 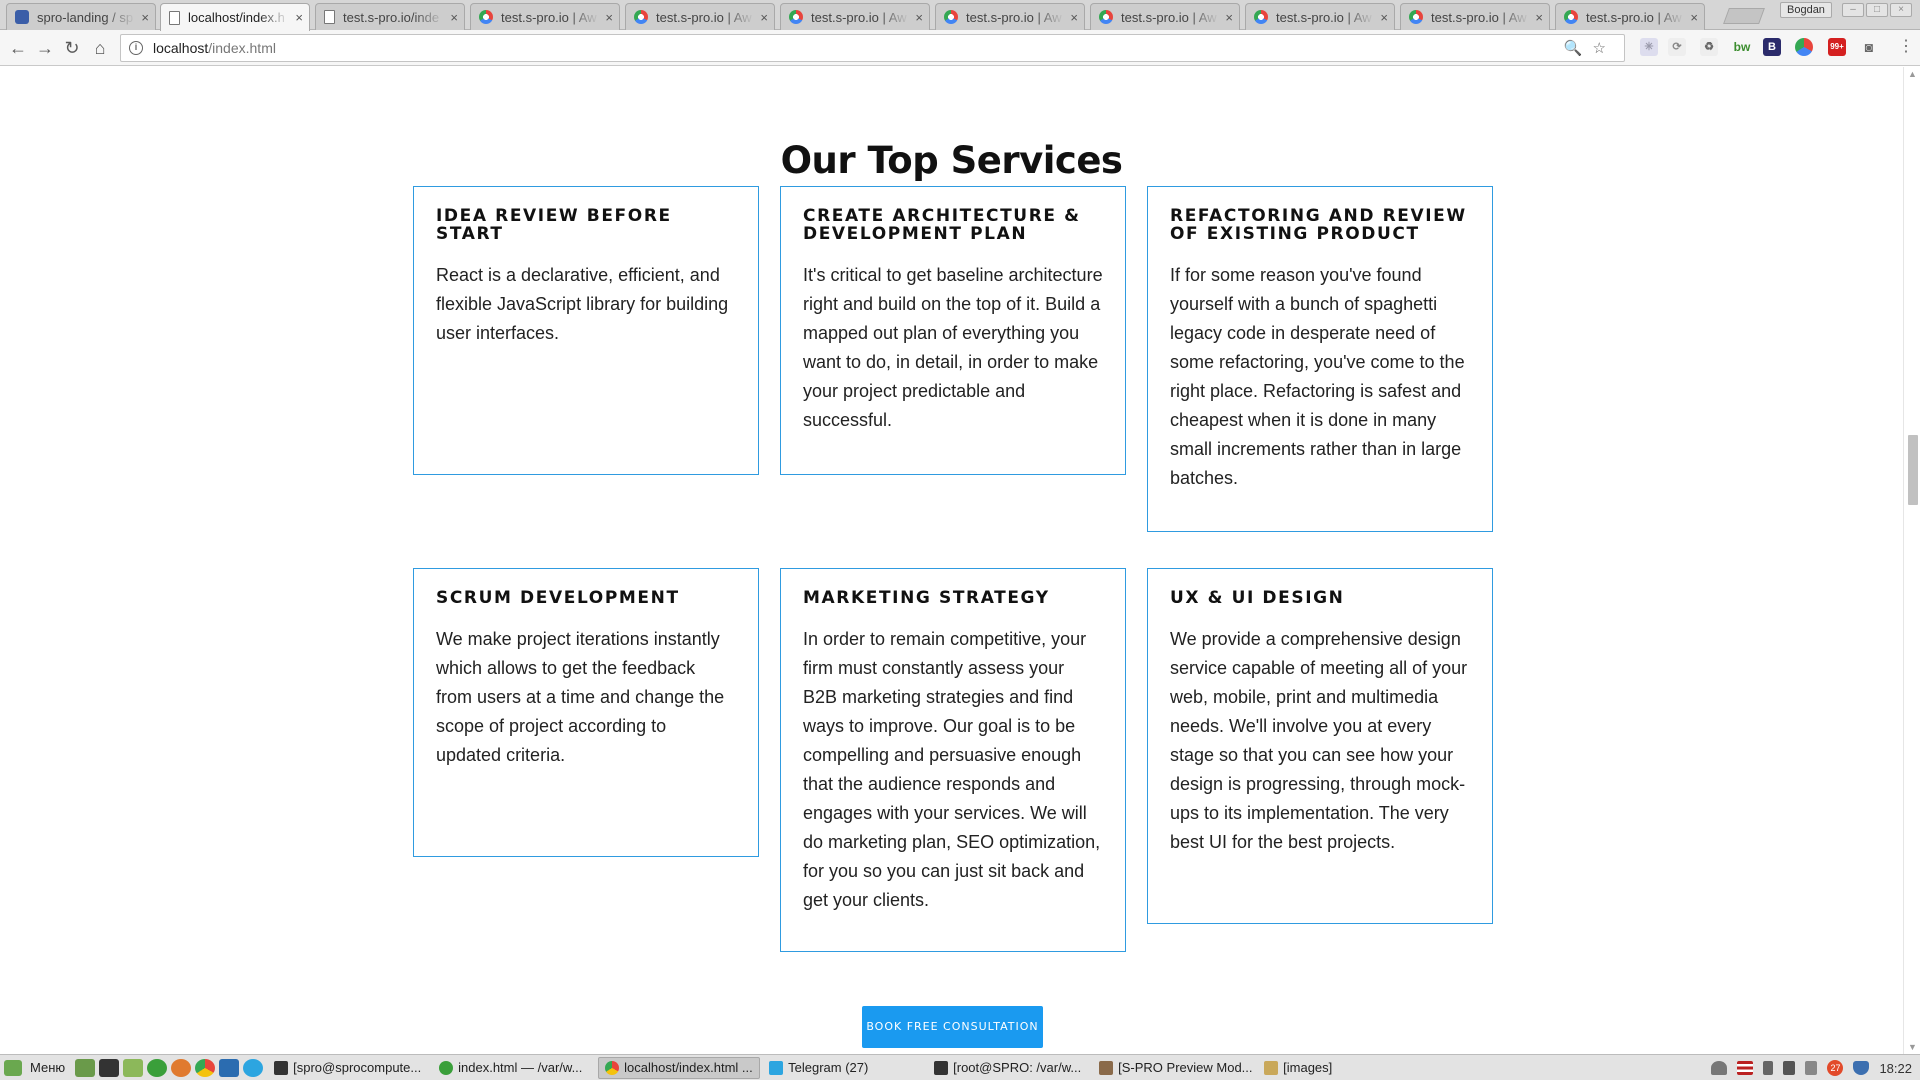 What do you see at coordinates (100, 48) in the screenshot?
I see `home-icon: ⌂` at bounding box center [100, 48].